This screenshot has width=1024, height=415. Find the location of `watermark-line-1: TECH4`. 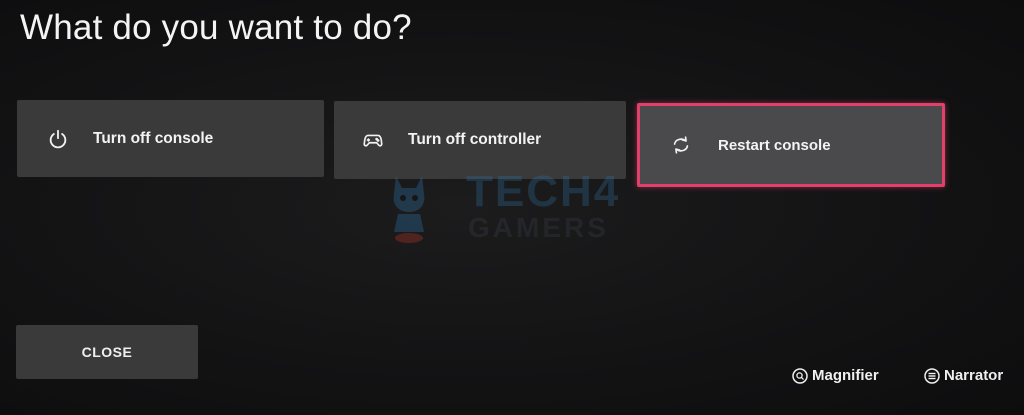

watermark-line-1: TECH4 is located at coordinates (543, 191).